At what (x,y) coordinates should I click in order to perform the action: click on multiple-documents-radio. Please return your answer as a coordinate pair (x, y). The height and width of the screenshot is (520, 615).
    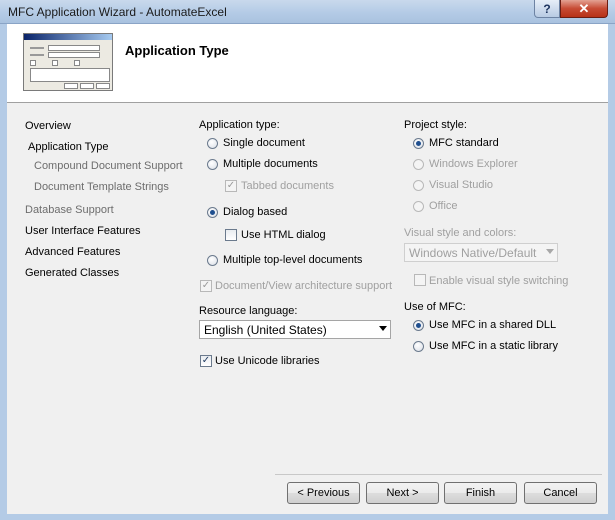
    Looking at the image, I should click on (212, 164).